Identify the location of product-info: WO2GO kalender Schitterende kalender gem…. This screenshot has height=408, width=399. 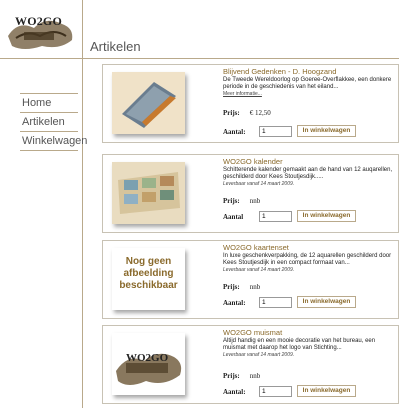
(310, 172).